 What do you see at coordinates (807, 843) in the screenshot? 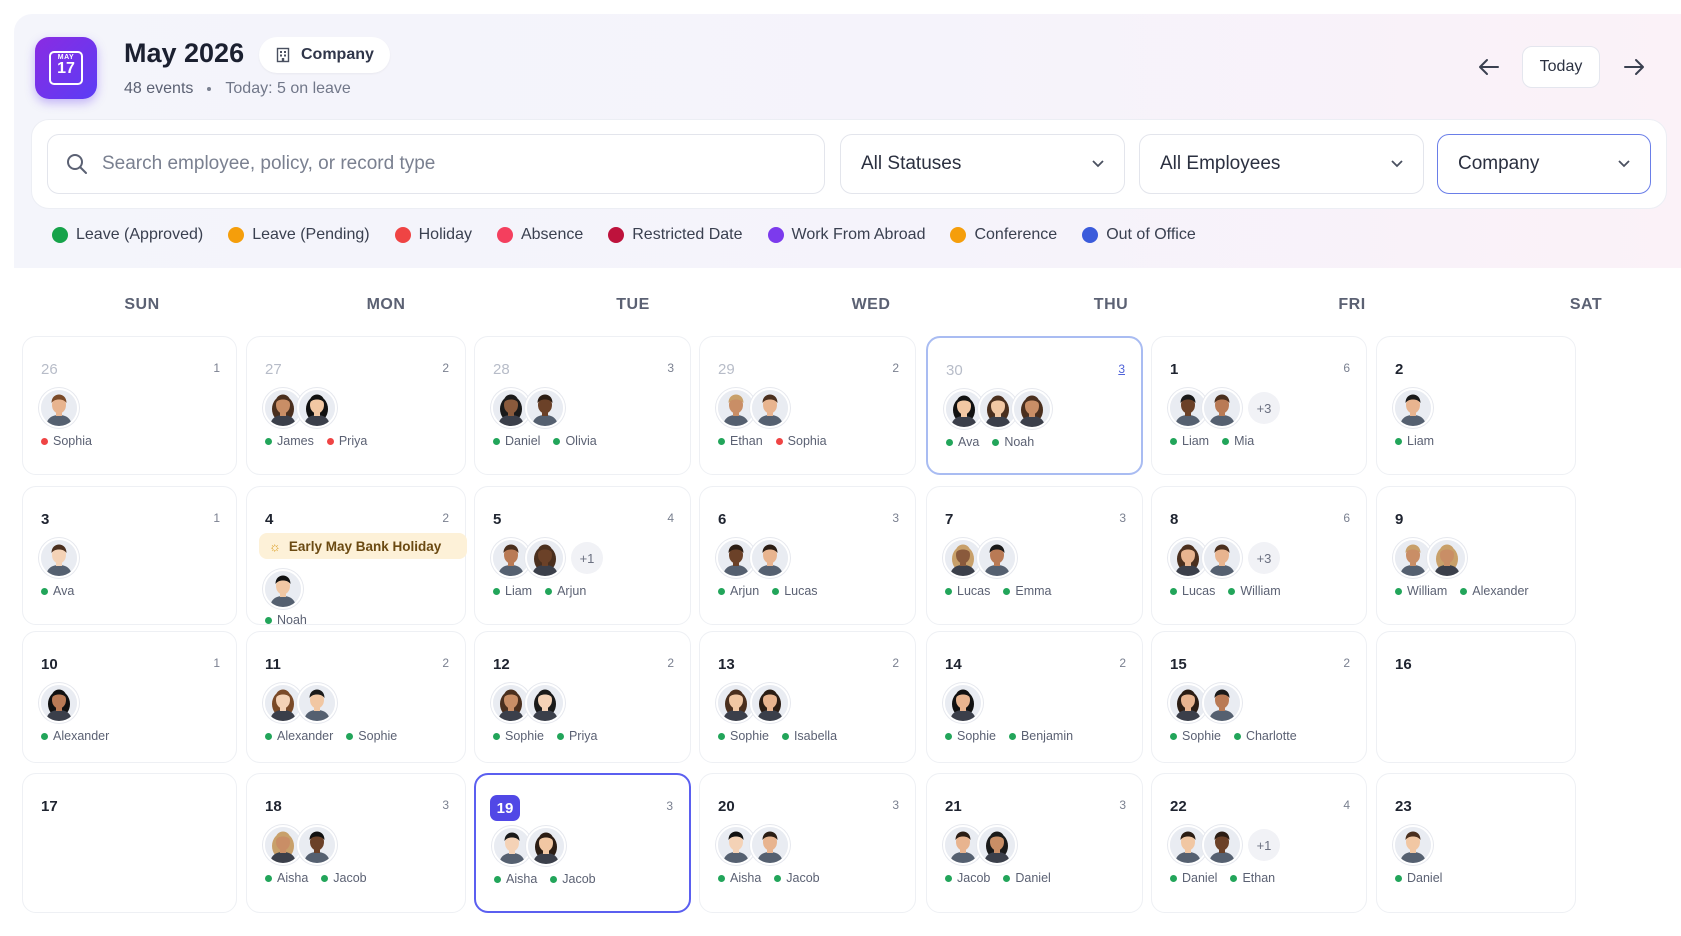
I see `day-cell: 20 3 Aisha Jacob` at bounding box center [807, 843].